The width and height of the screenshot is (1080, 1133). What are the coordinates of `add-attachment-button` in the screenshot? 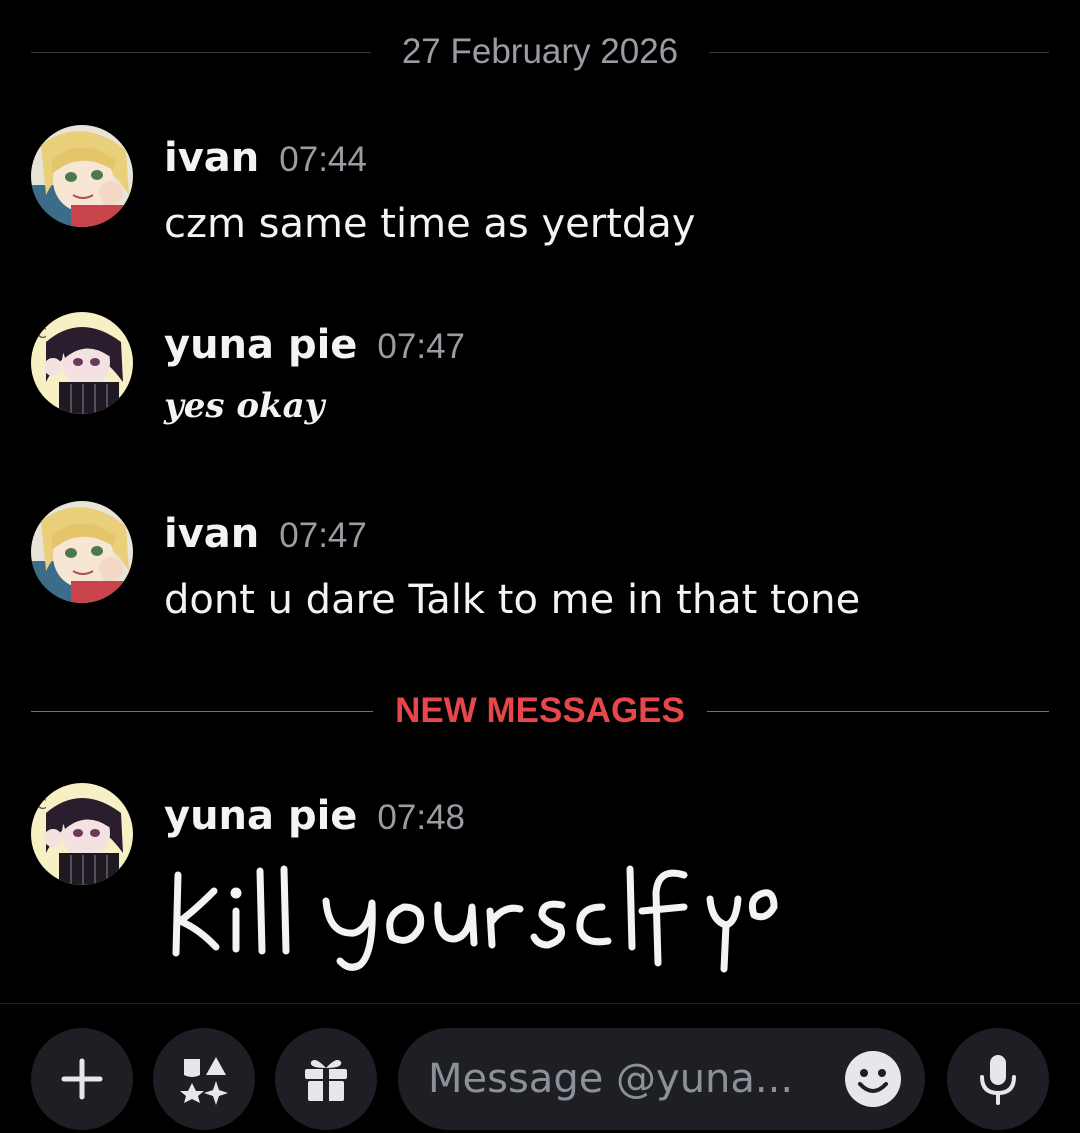 It's located at (82, 1079).